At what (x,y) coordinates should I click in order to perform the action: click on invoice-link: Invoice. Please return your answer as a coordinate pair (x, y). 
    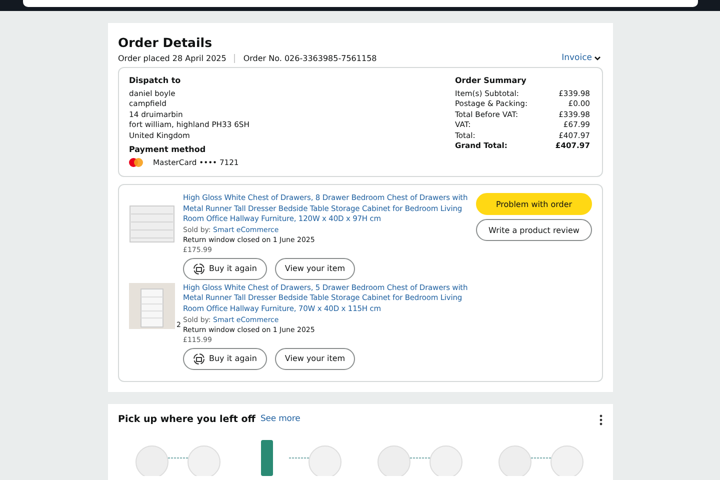
    Looking at the image, I should click on (581, 58).